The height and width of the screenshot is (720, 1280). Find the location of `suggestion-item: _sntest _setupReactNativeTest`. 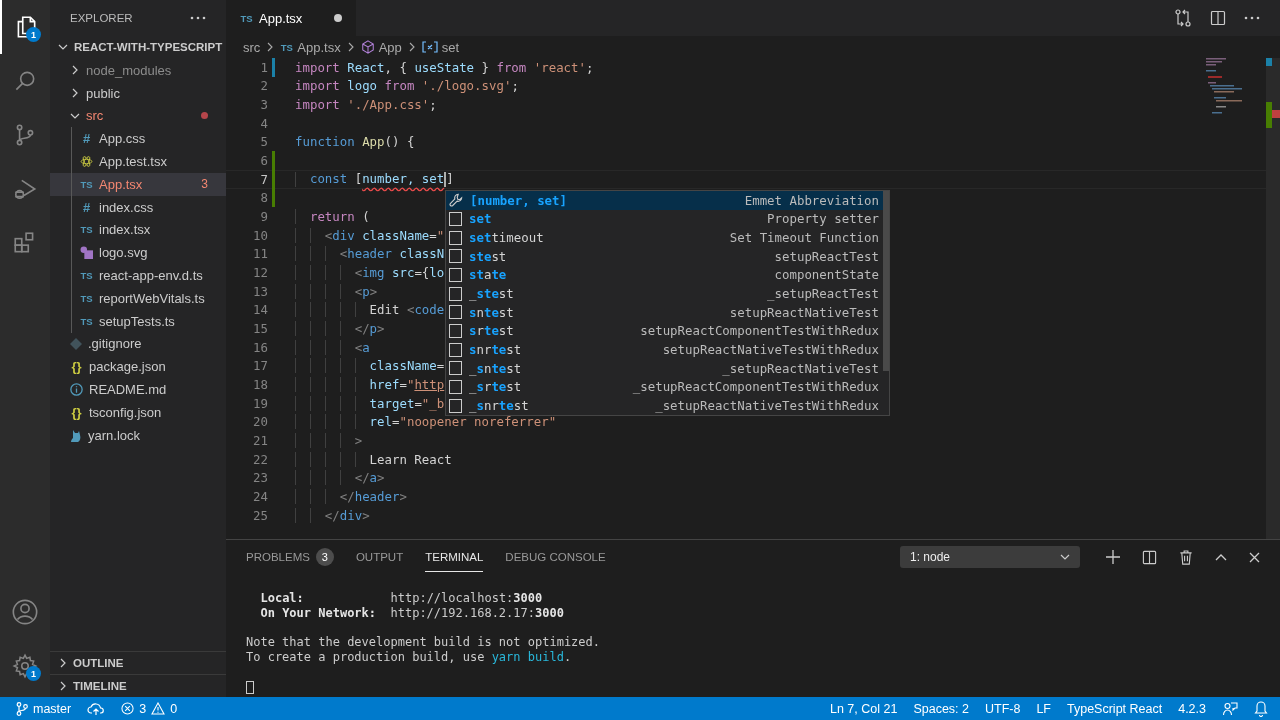

suggestion-item: _sntest _setupReactNativeTest is located at coordinates (667, 368).